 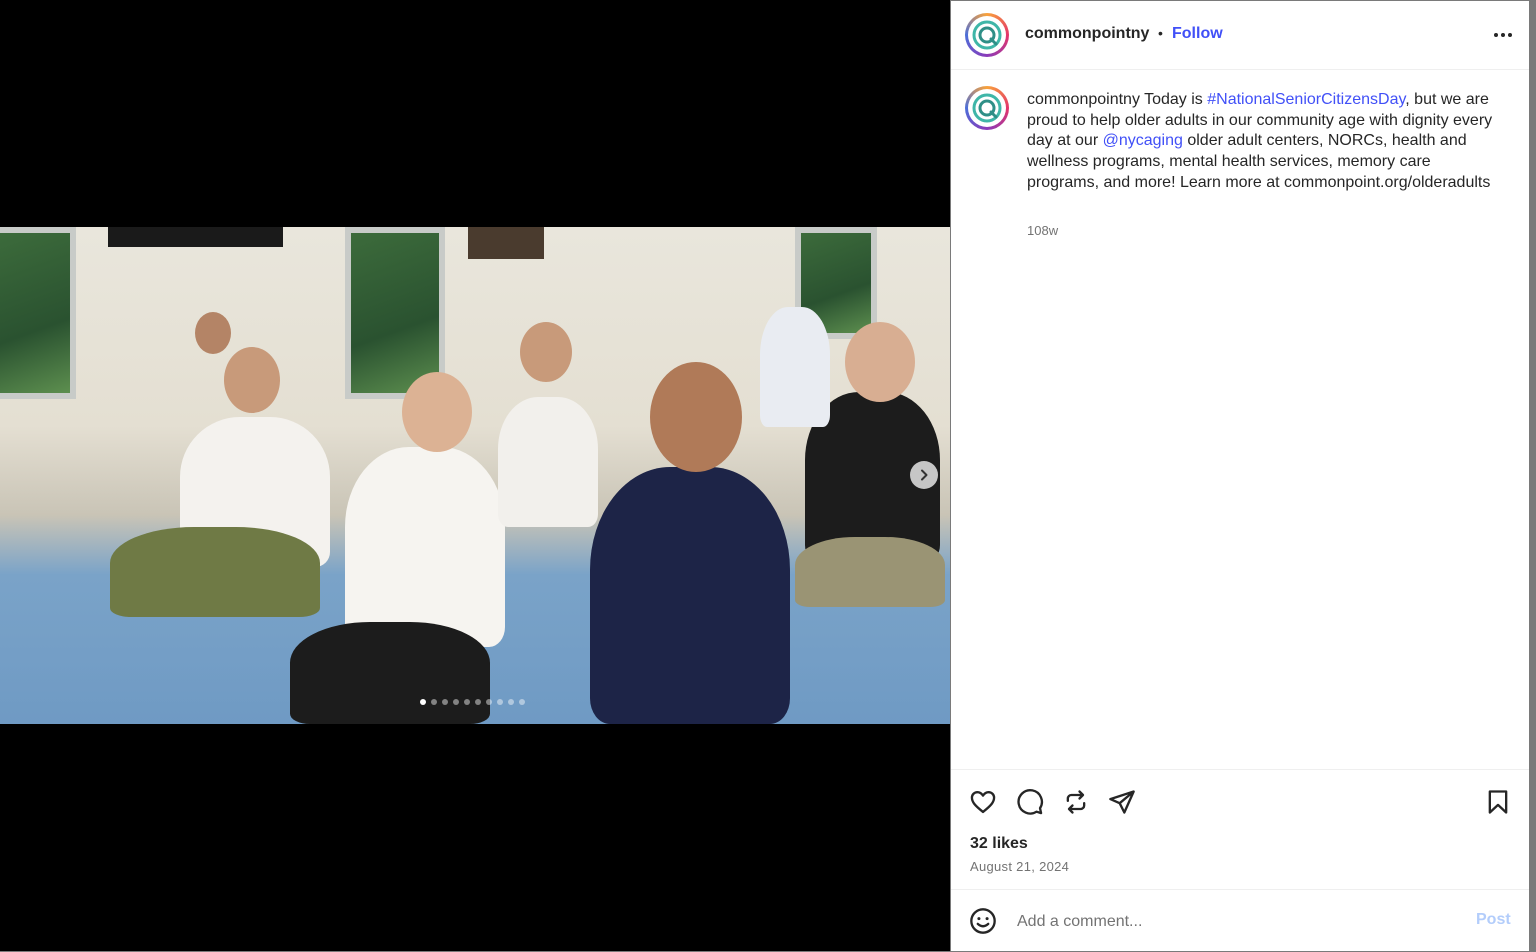 What do you see at coordinates (1042, 230) in the screenshot?
I see `post-age: 108w` at bounding box center [1042, 230].